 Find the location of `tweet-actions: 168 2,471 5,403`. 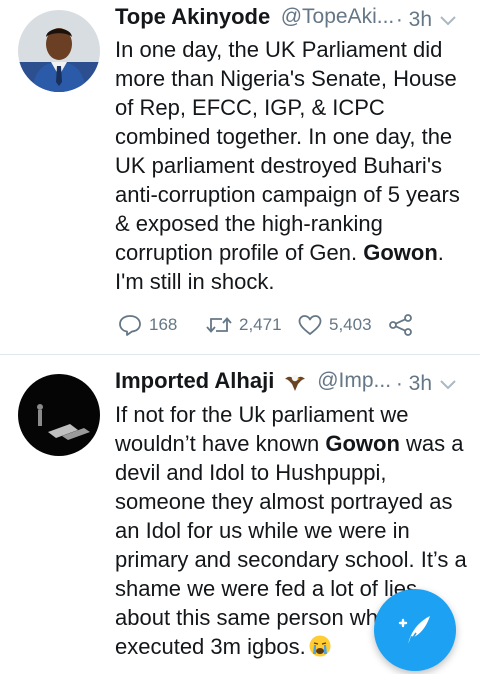

tweet-actions: 168 2,471 5,403 is located at coordinates (275, 325).